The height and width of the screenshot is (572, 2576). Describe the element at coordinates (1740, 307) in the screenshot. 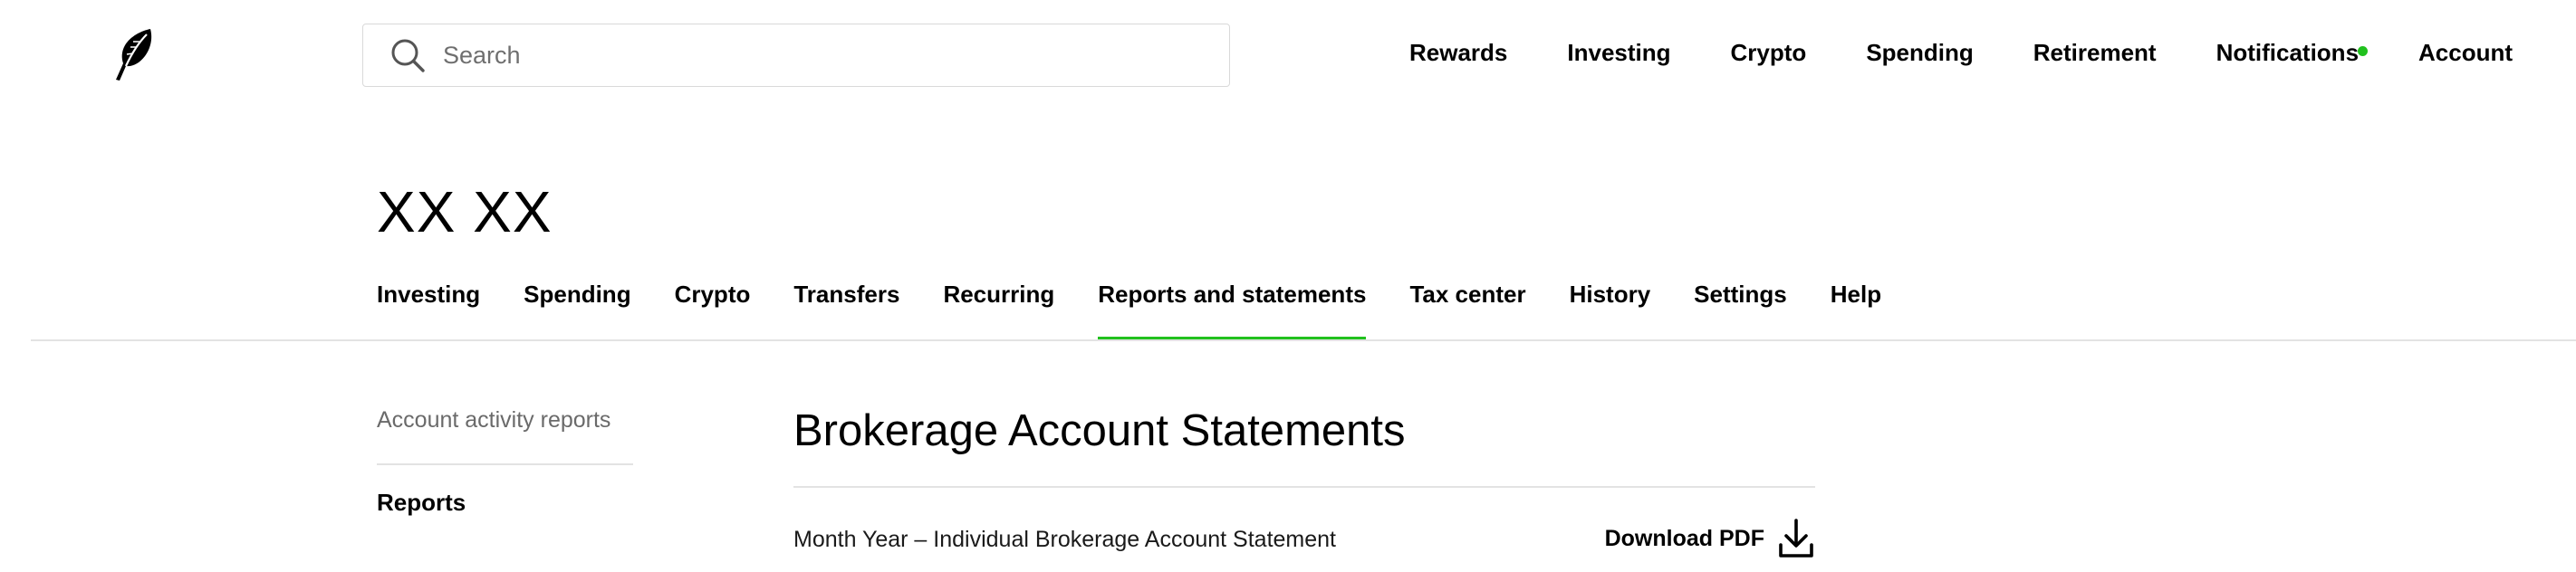

I see `tab-settings: Settings` at that location.